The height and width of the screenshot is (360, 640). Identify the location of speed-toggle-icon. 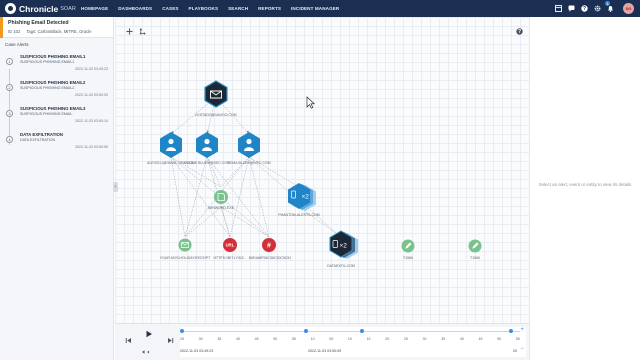
(145, 352).